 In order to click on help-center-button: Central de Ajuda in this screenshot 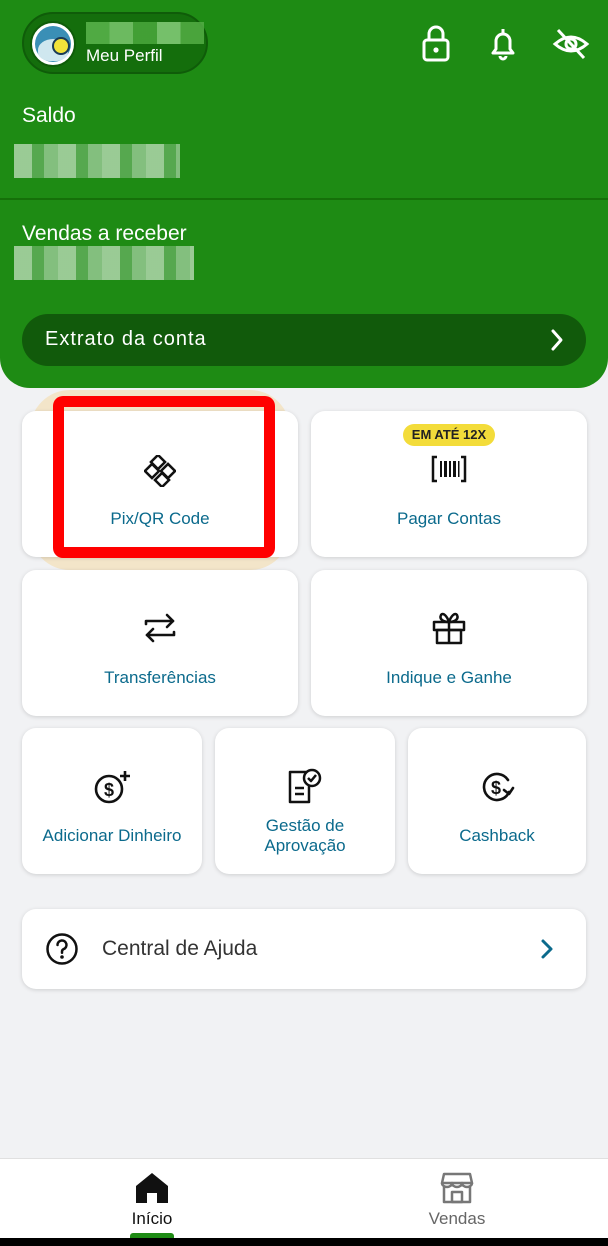, I will do `click(304, 949)`.